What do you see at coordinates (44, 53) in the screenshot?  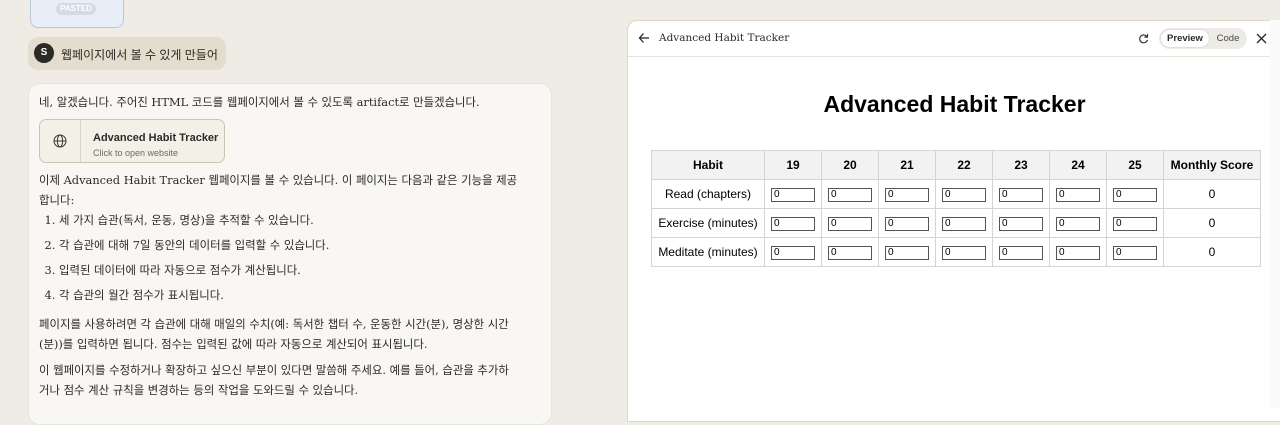 I see `avatar: S` at bounding box center [44, 53].